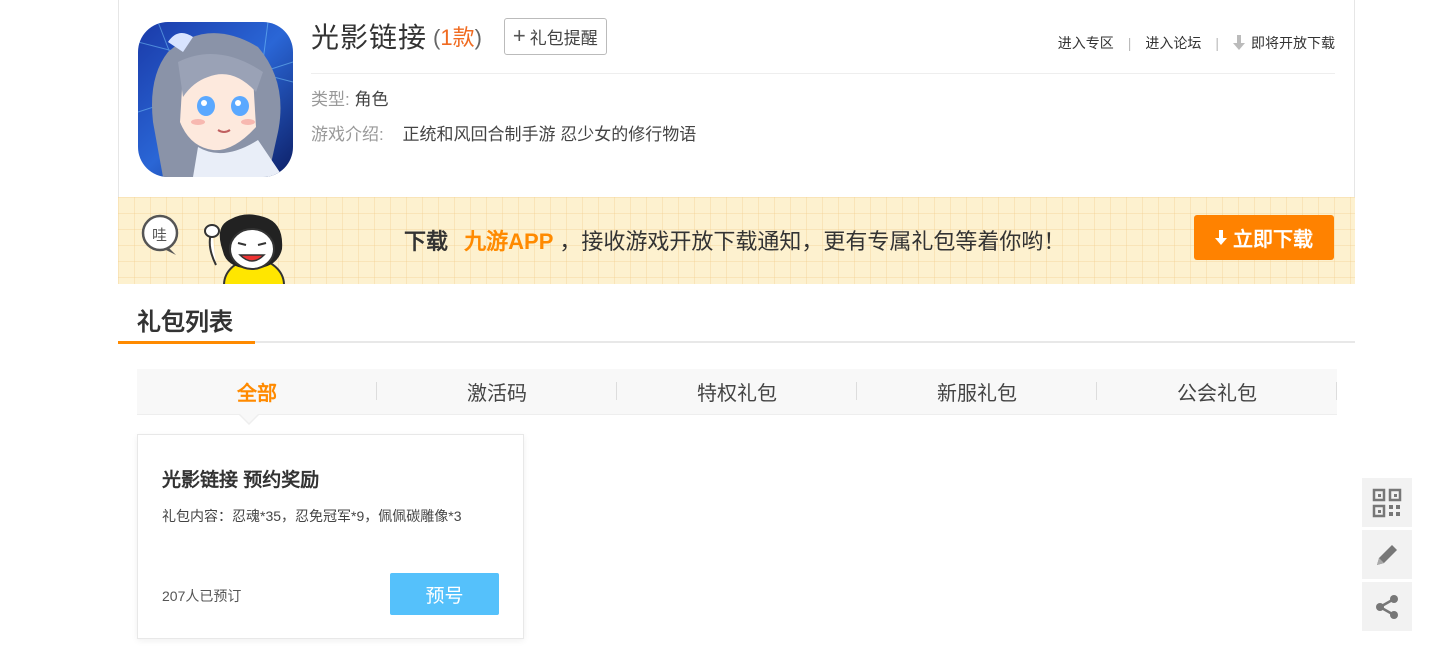  I want to click on mascot-illustration: 哇, so click(213, 249).